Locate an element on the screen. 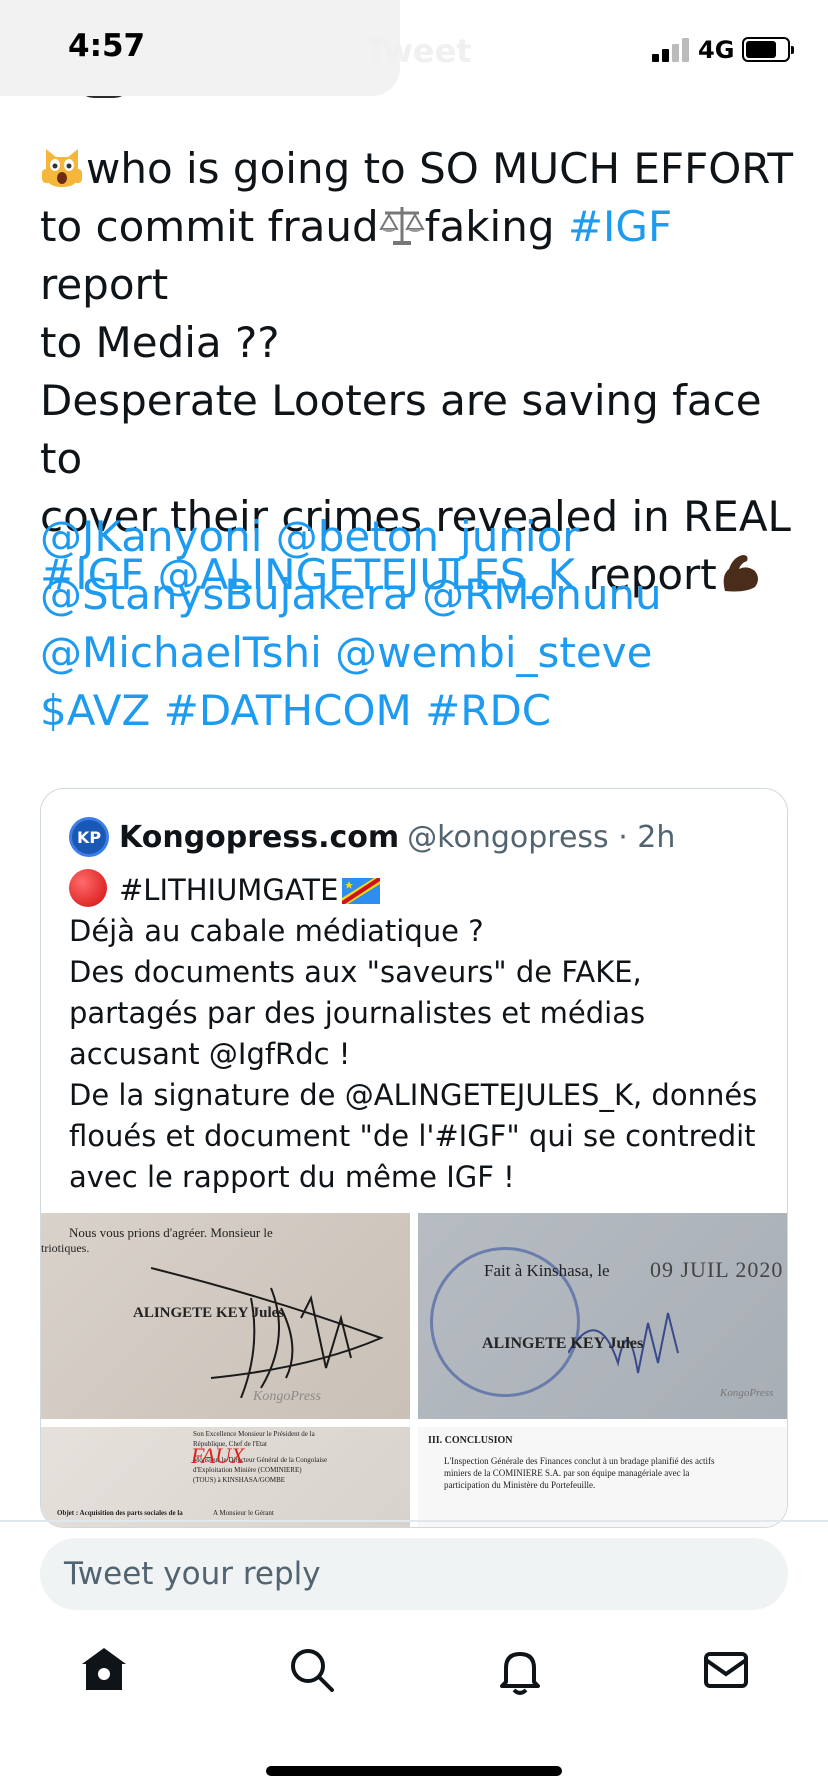  quoted-avatar: KP is located at coordinates (89, 837).